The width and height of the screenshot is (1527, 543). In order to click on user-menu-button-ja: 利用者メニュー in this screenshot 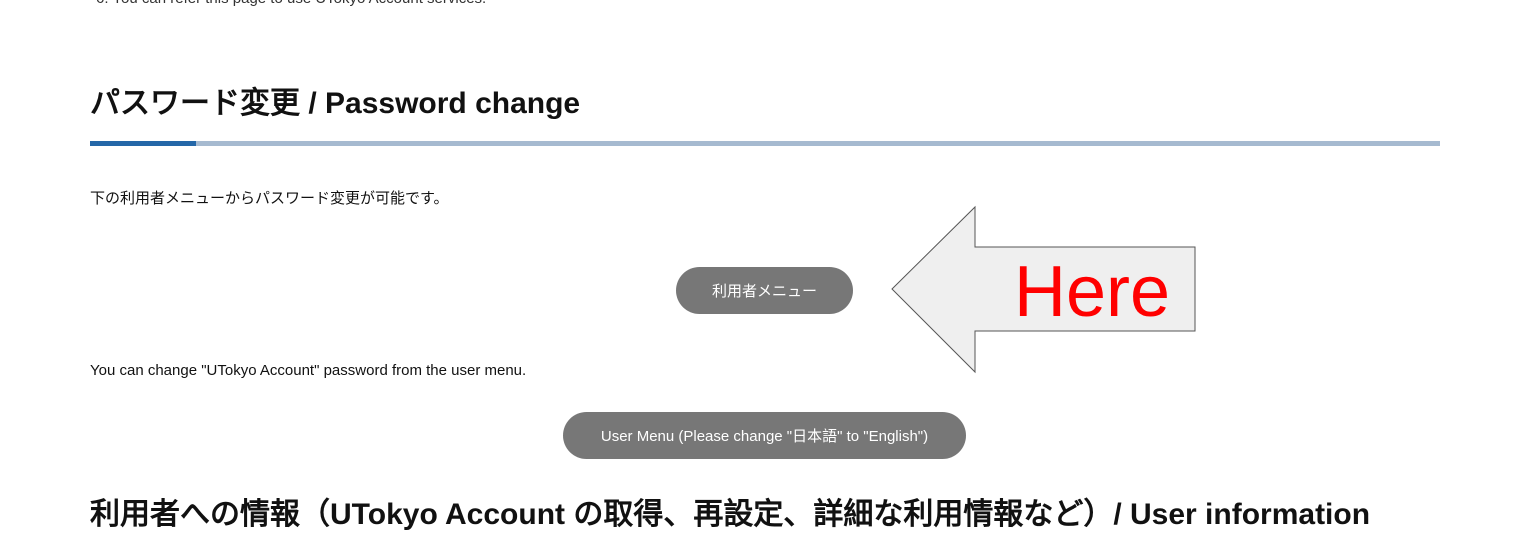, I will do `click(764, 290)`.